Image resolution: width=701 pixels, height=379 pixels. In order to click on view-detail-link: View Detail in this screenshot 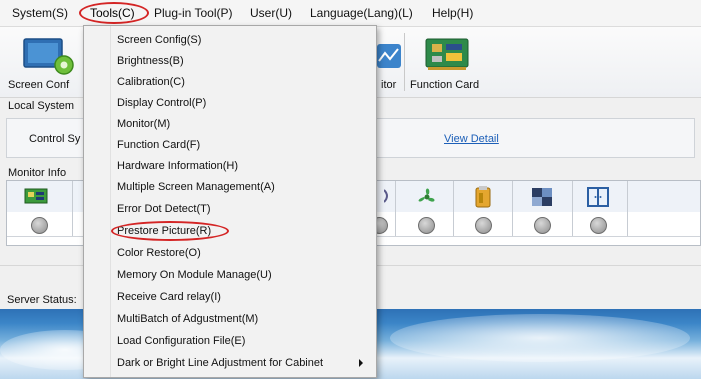, I will do `click(471, 139)`.